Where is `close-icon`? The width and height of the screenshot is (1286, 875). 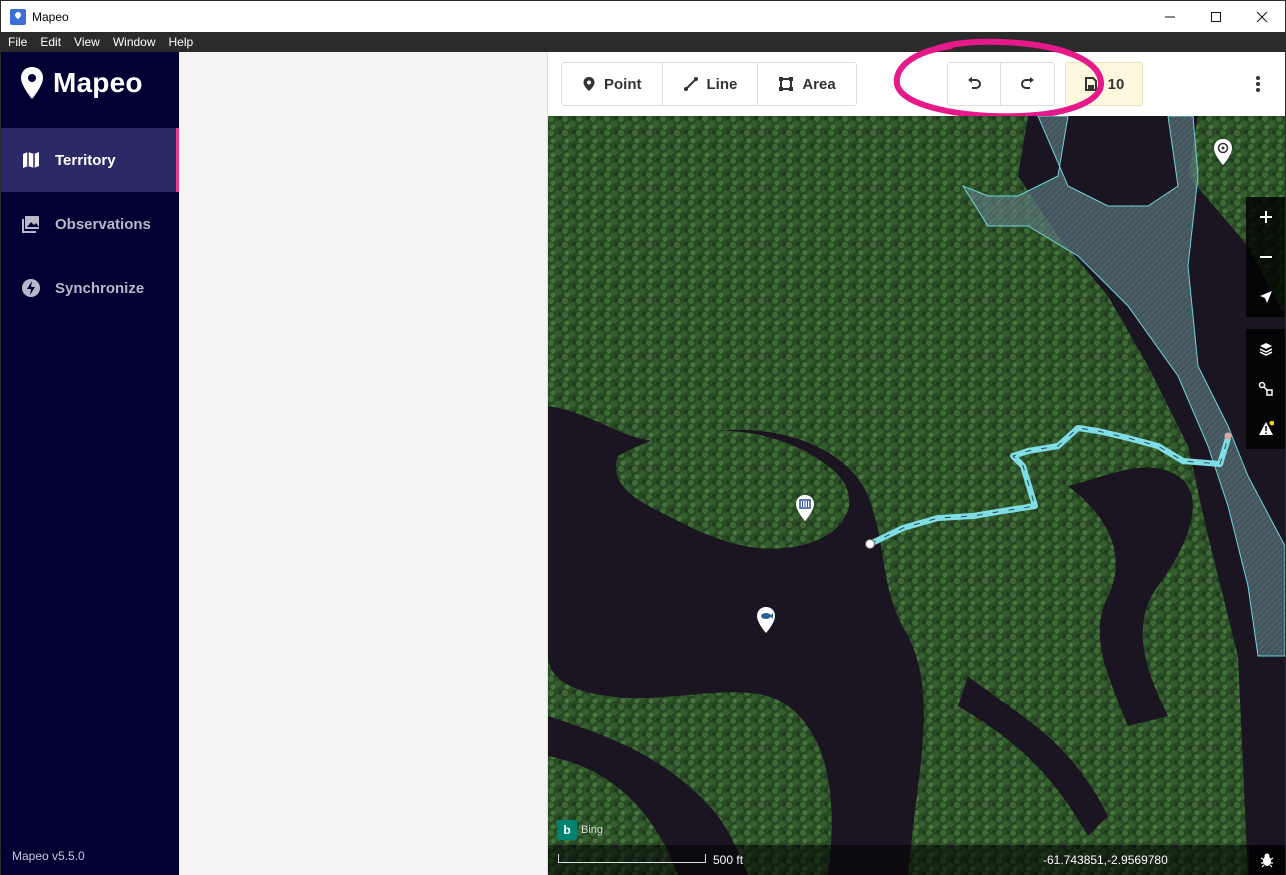 close-icon is located at coordinates (1262, 16).